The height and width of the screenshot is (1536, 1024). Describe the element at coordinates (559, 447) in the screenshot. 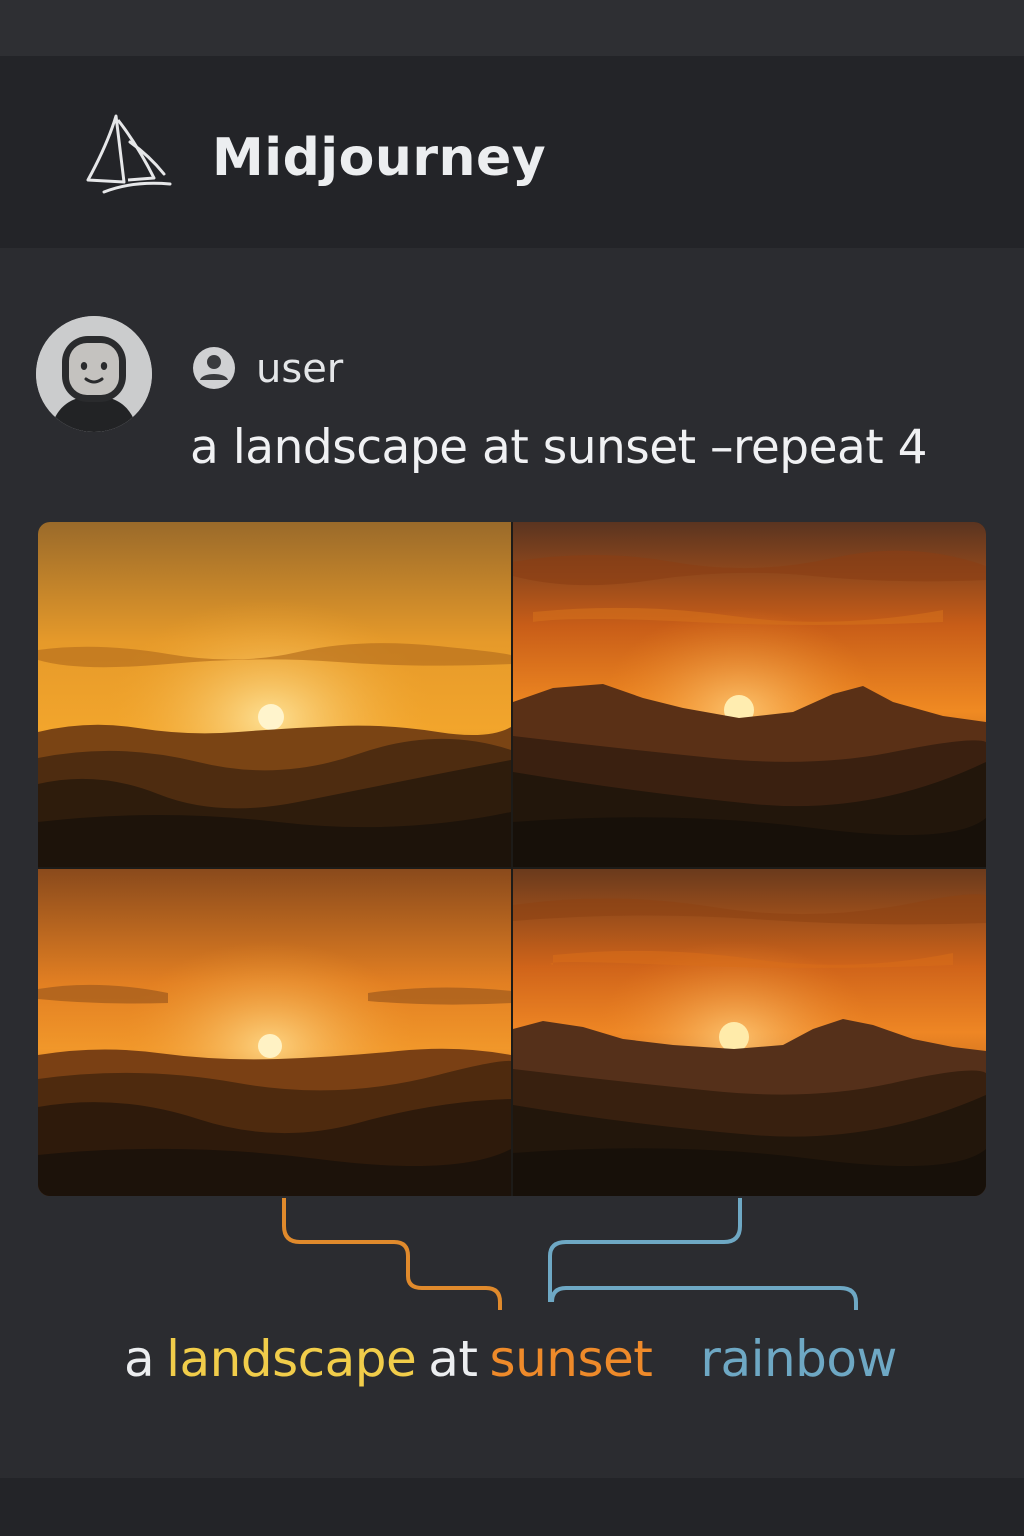

I see `prompt-text: a landscape at sunset –repeat 4` at that location.